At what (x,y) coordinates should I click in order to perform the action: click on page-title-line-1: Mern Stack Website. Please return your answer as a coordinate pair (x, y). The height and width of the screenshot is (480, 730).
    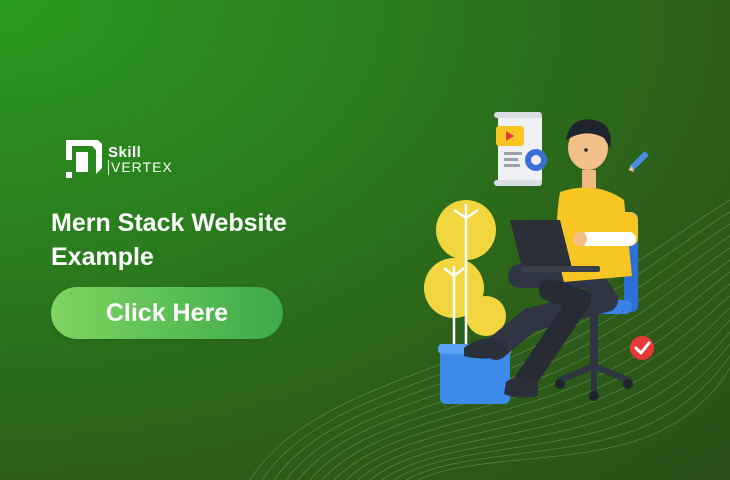
    Looking at the image, I should click on (169, 223).